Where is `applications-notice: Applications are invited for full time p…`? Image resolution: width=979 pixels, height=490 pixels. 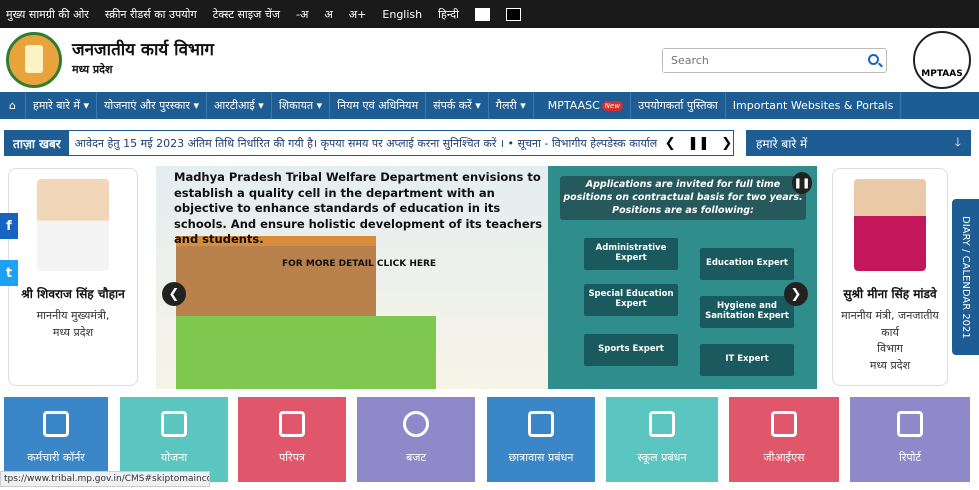 applications-notice: Applications are invited for full time p… is located at coordinates (683, 198).